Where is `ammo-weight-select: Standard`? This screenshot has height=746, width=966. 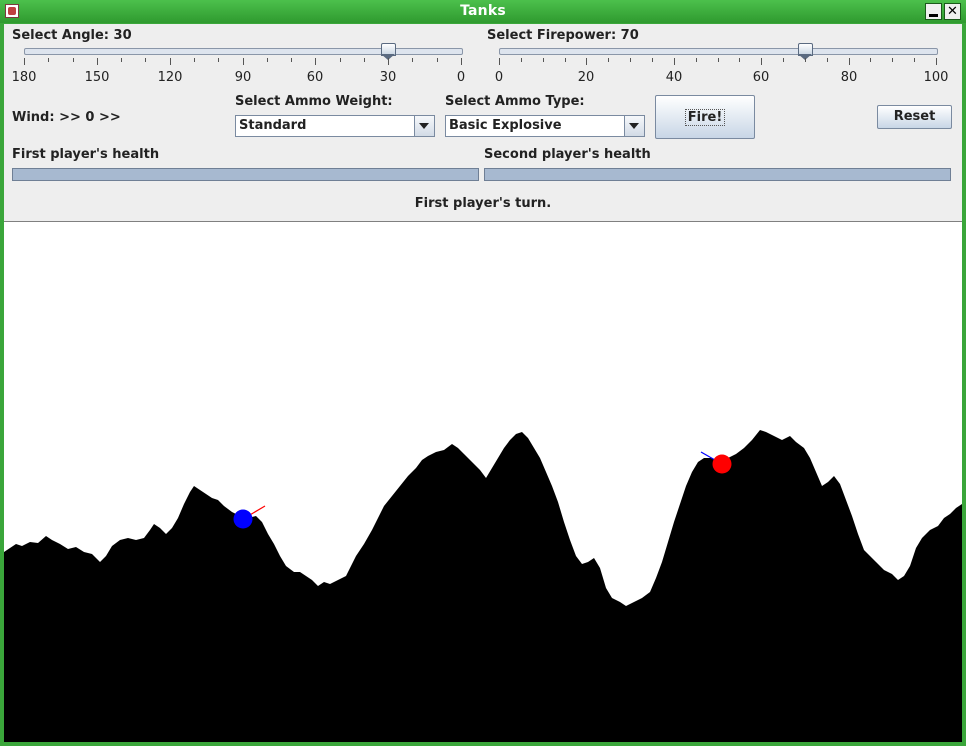
ammo-weight-select: Standard is located at coordinates (335, 126).